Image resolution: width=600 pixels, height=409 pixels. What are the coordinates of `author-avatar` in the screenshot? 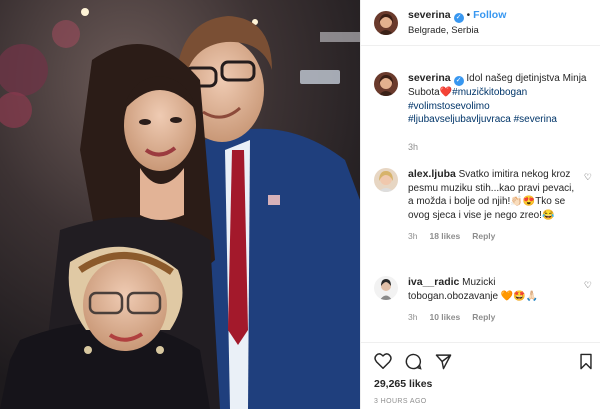 It's located at (386, 22).